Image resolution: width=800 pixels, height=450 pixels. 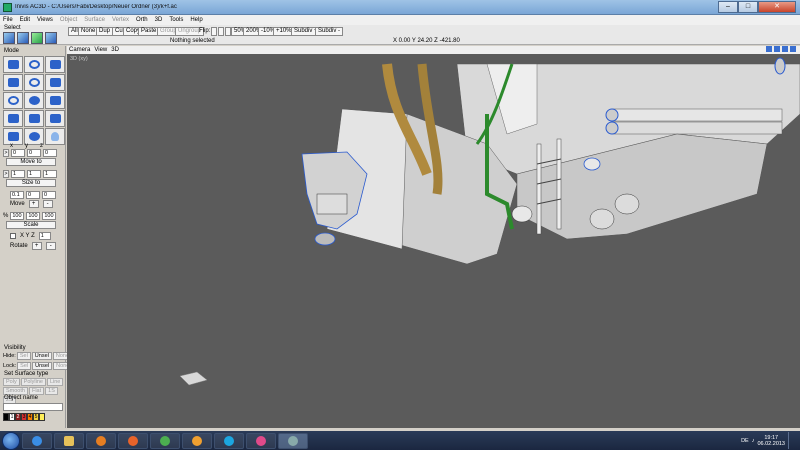 I want to click on vertex-mode-button, so click(x=13, y=82).